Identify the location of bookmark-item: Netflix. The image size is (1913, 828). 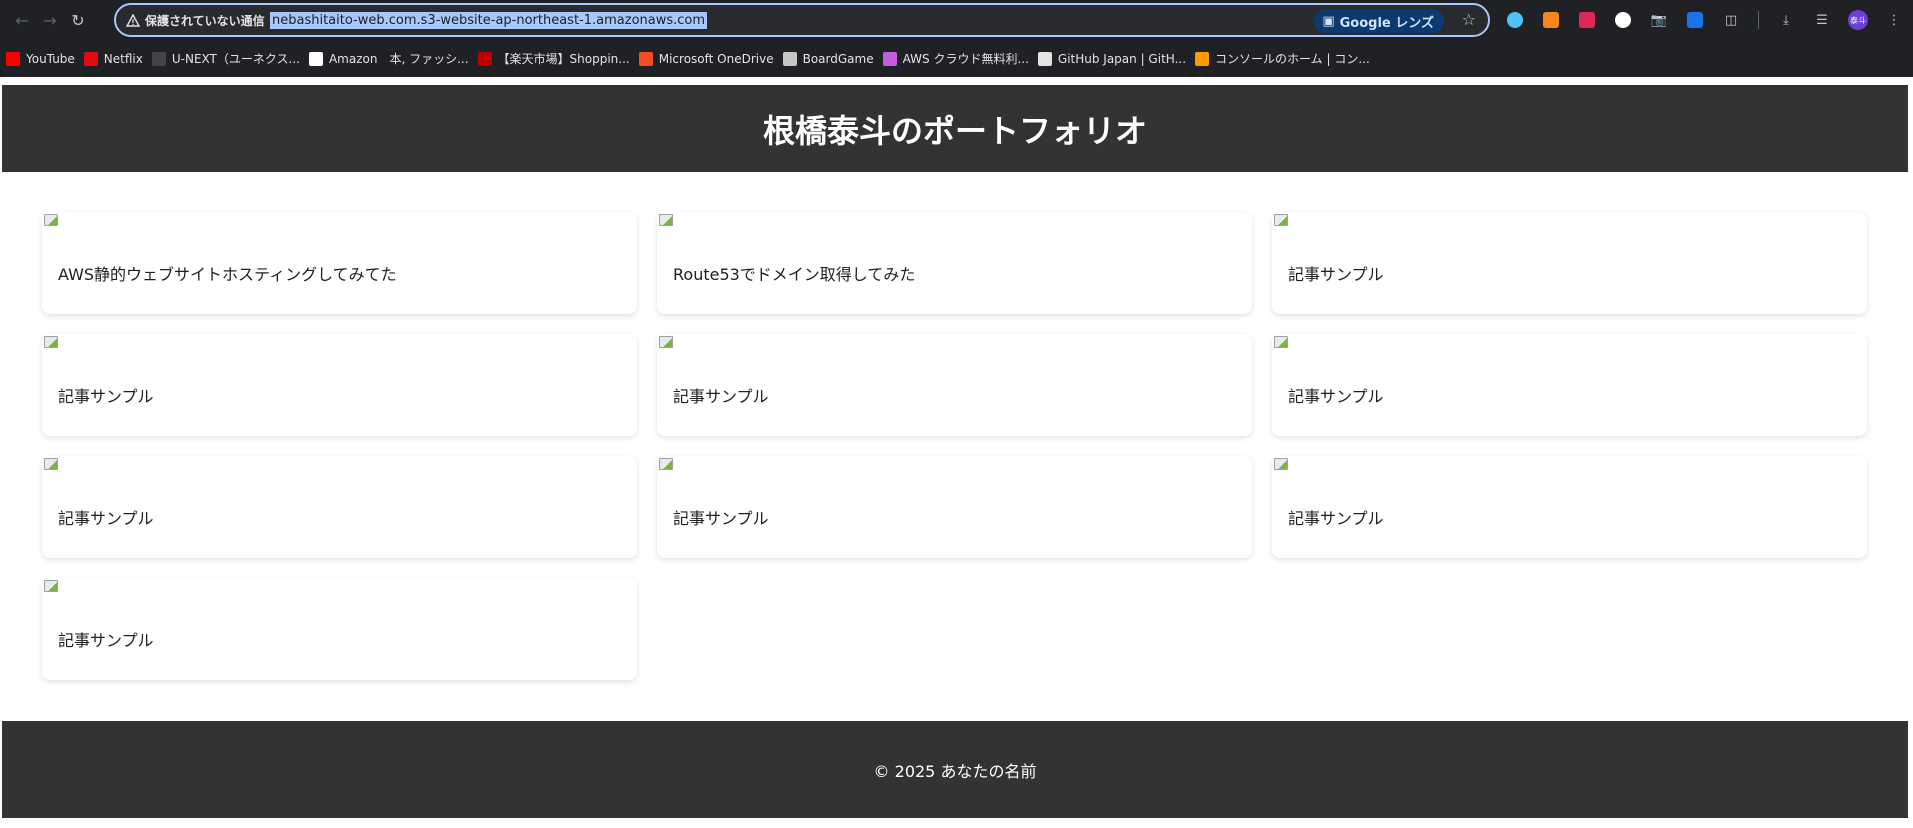
(117, 59).